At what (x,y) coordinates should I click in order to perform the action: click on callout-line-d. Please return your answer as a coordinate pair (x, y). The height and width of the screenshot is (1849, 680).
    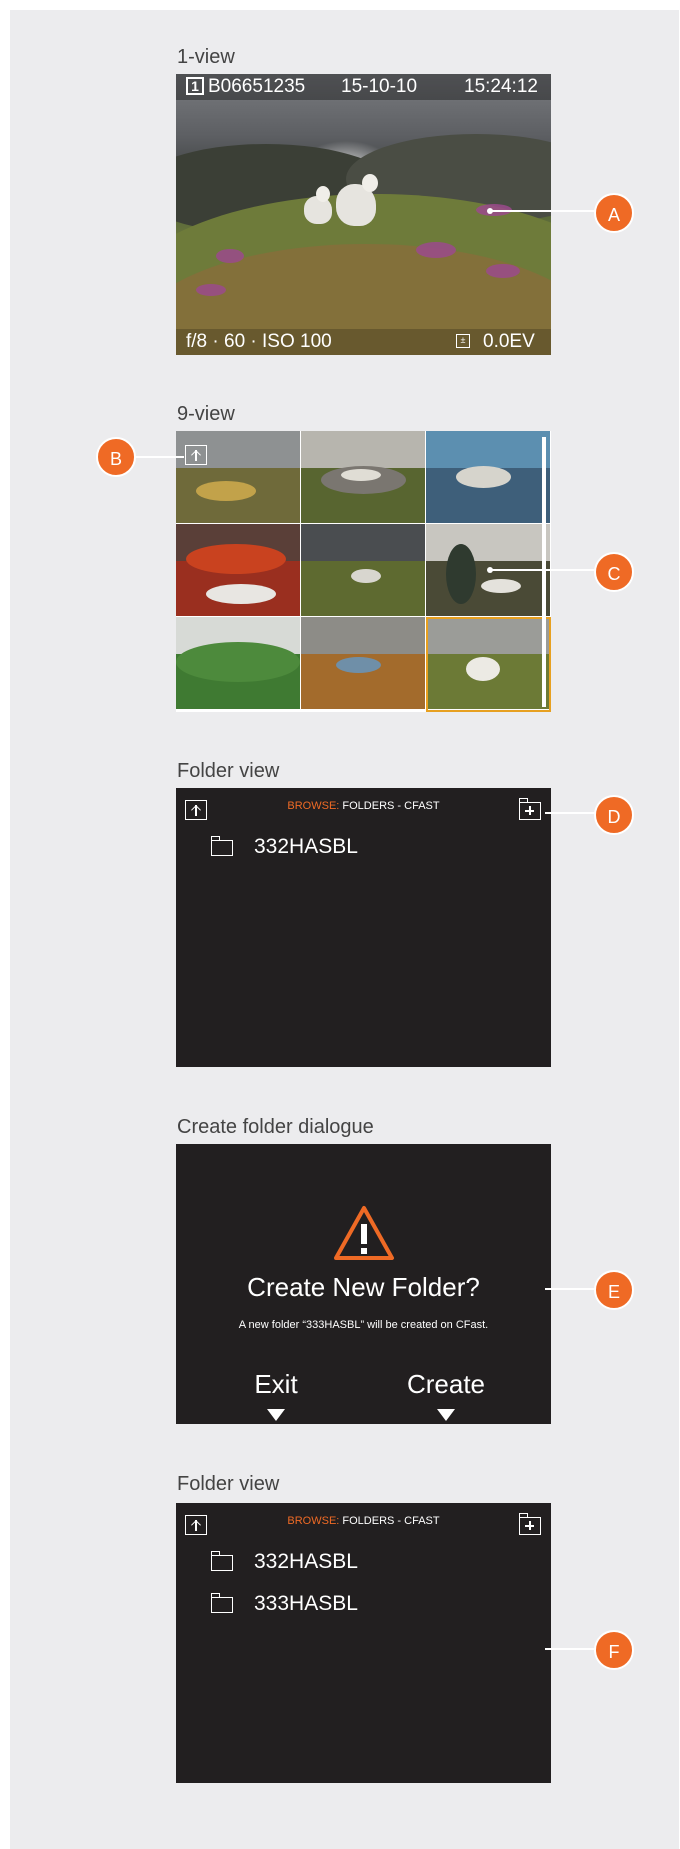
    Looking at the image, I should click on (571, 813).